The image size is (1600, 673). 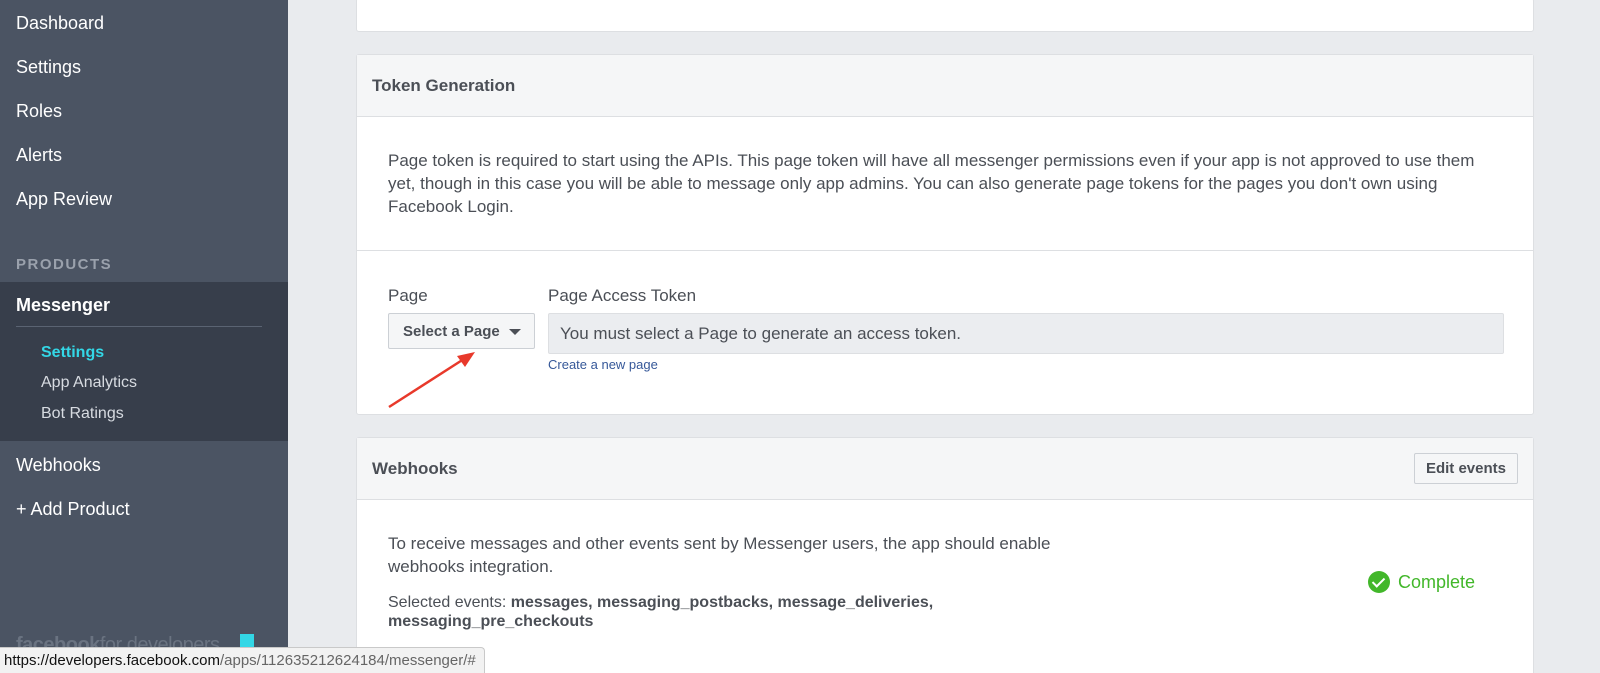 I want to click on page-access-token-label: Page Access Token, so click(x=622, y=295).